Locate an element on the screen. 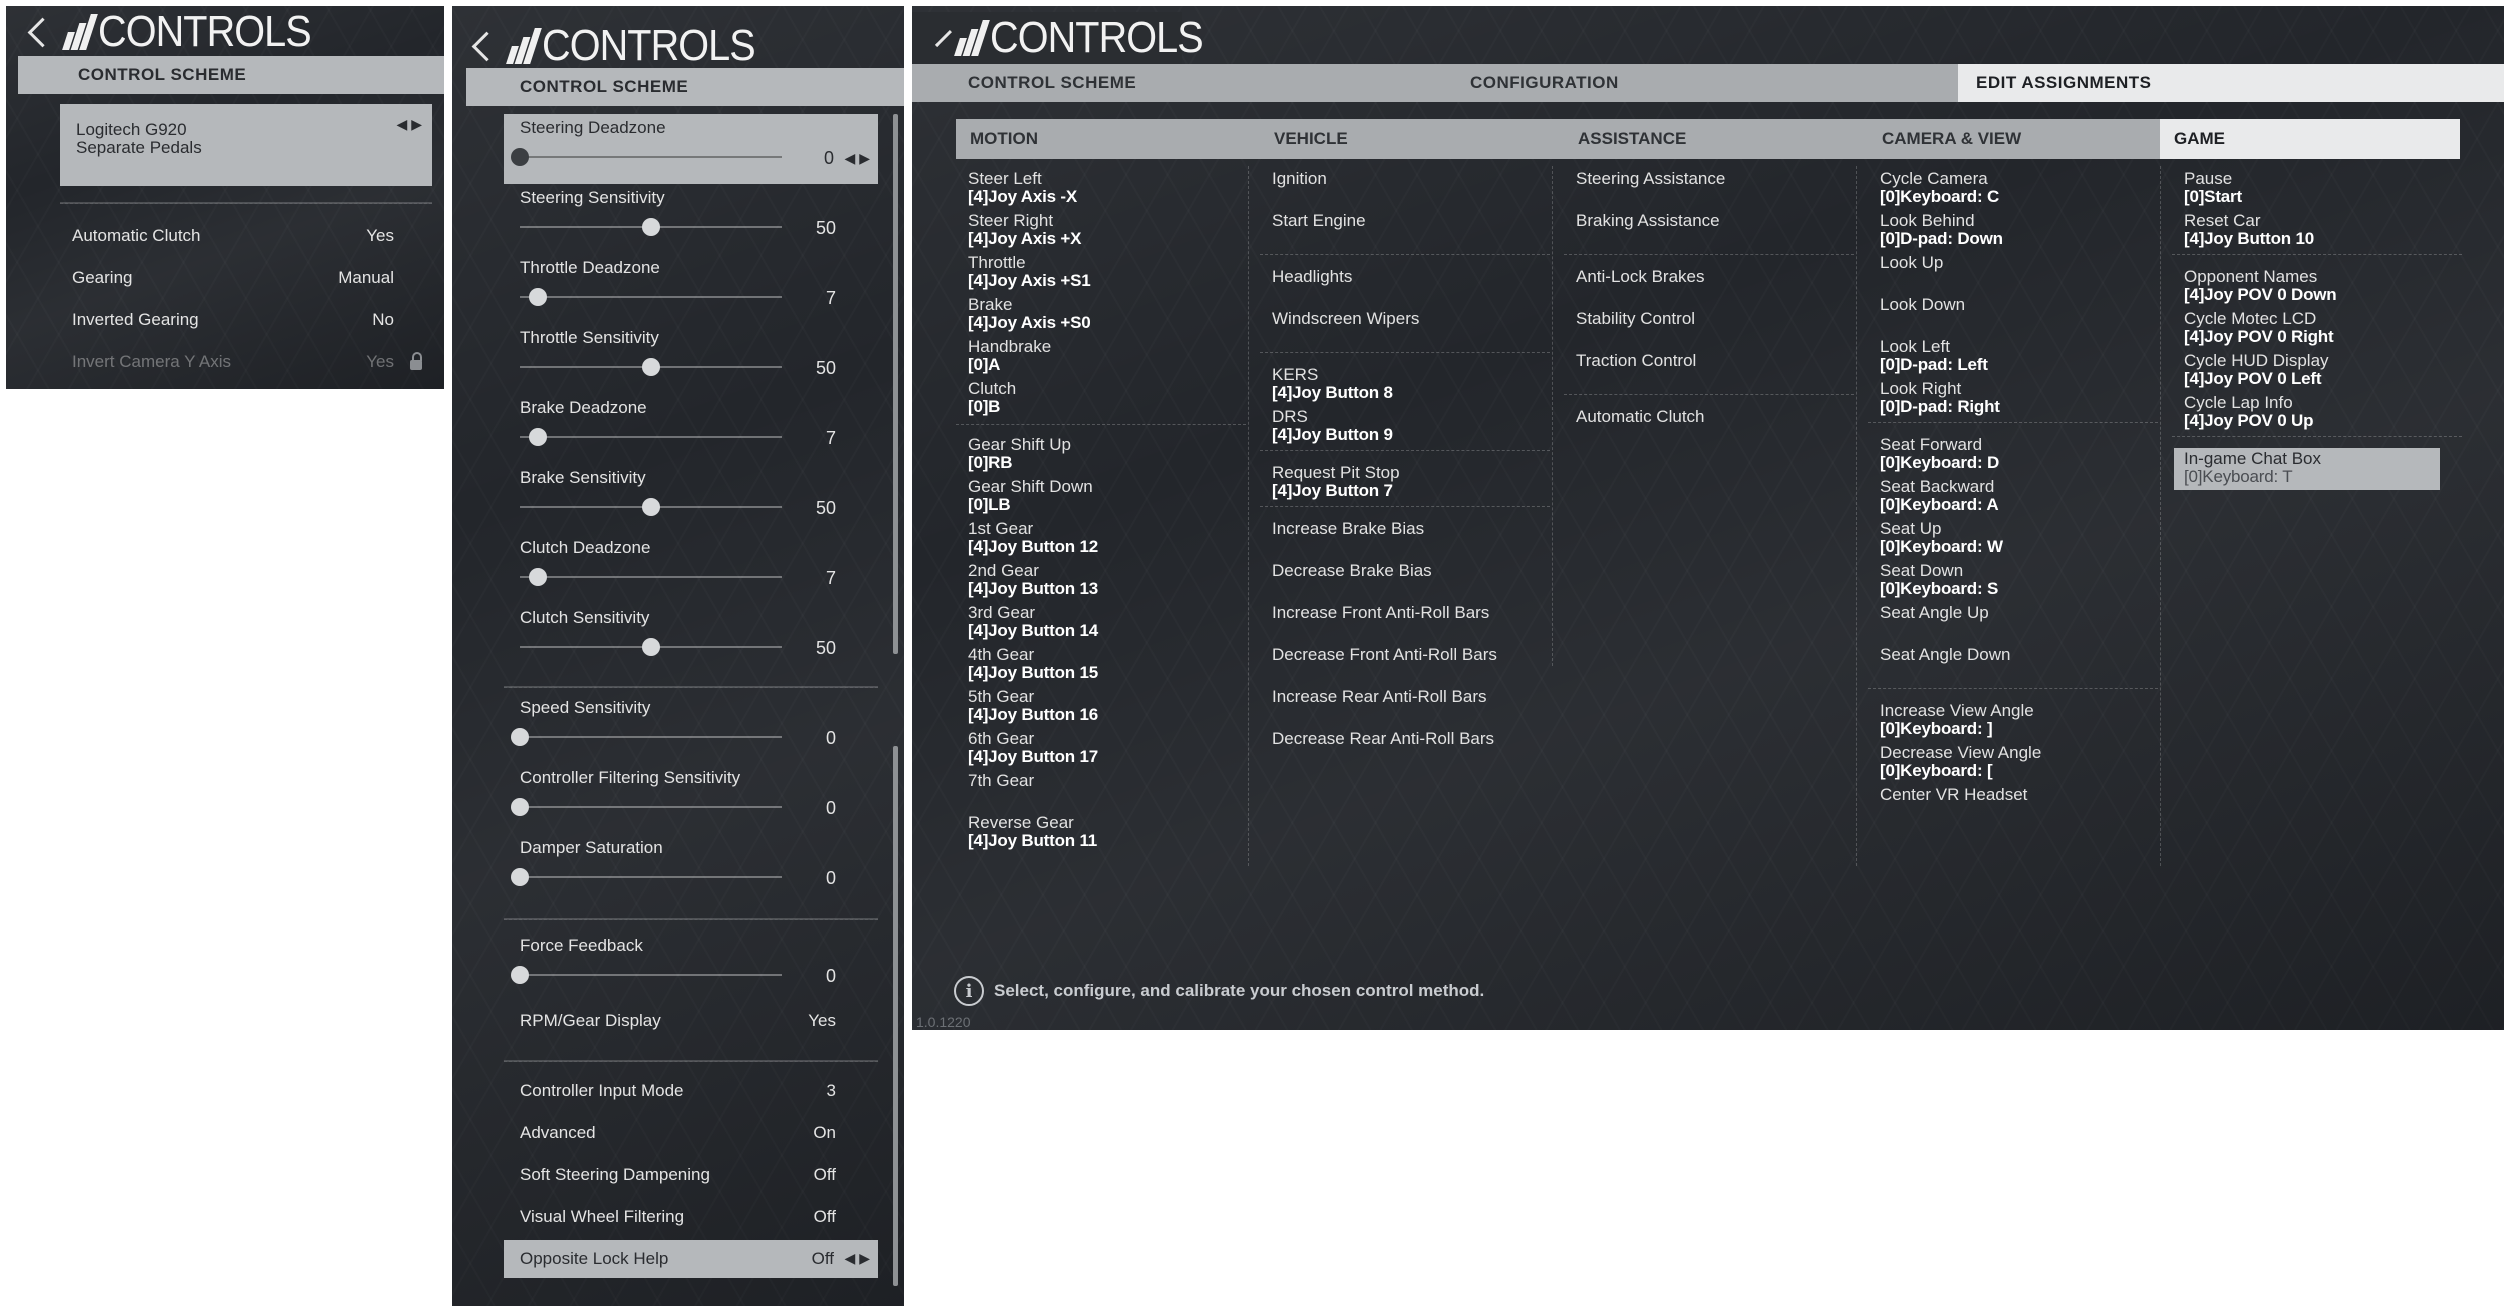 This screenshot has height=1312, width=2512. assignment-item: Decrease Front Anti-Roll Bars is located at coordinates (1395, 655).